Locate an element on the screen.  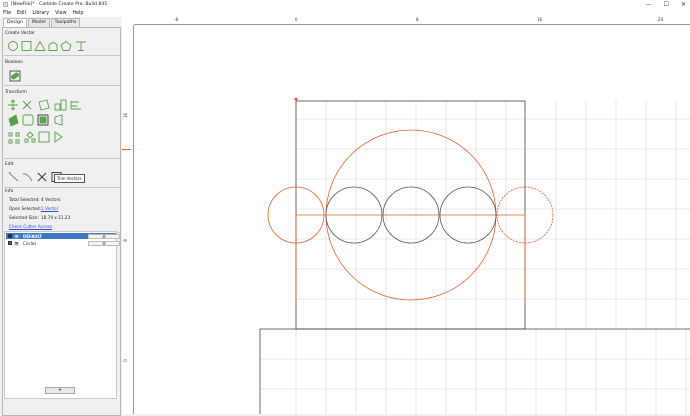
section-create-vector: Create Vector is located at coordinates (20, 33).